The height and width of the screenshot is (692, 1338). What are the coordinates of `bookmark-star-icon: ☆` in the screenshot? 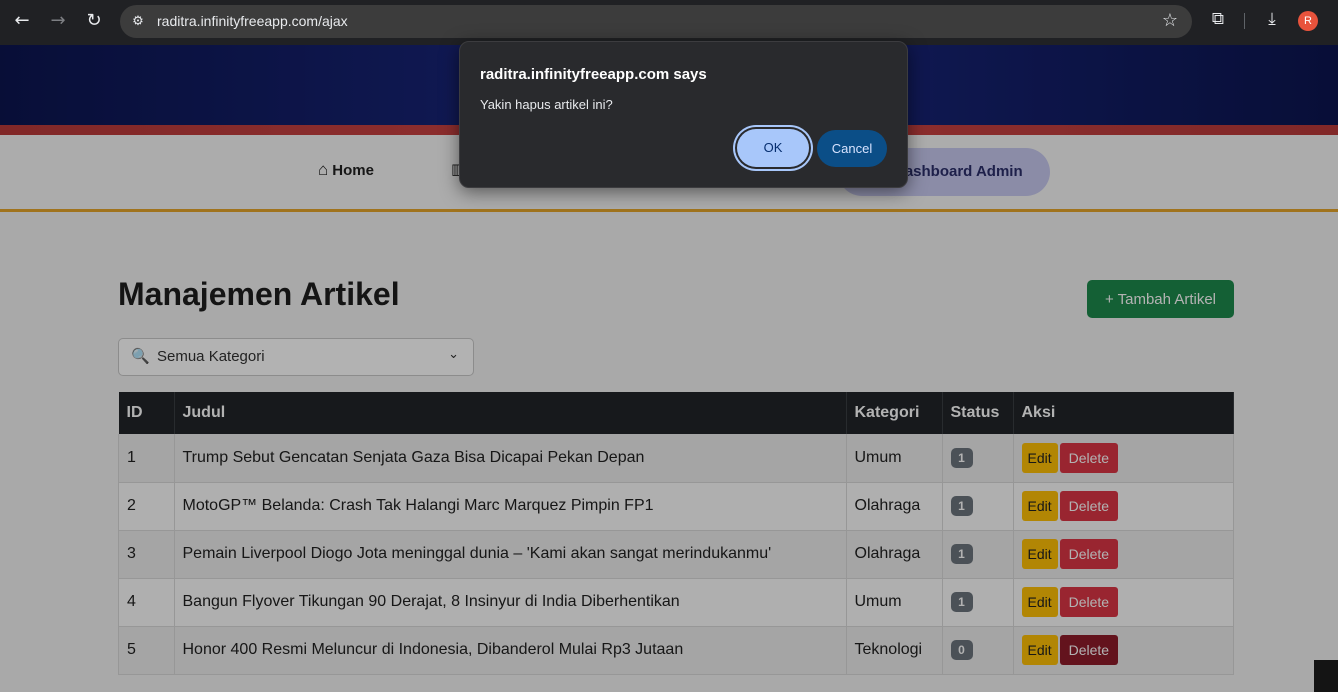 It's located at (1170, 20).